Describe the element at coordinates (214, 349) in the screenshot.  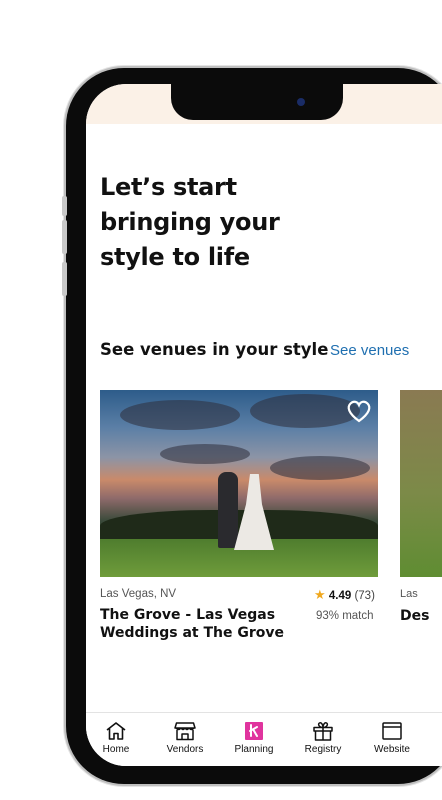
I see `section-heading: See venues in your style` at that location.